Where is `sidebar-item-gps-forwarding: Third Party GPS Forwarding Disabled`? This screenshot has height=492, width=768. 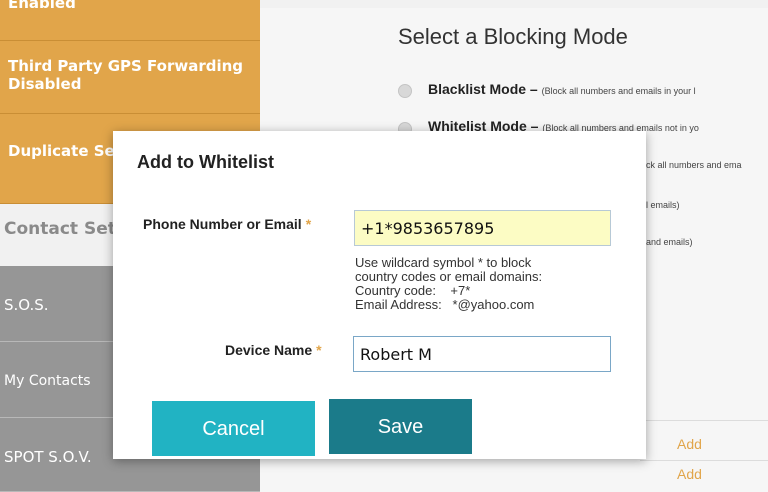 sidebar-item-gps-forwarding: Third Party GPS Forwarding Disabled is located at coordinates (130, 77).